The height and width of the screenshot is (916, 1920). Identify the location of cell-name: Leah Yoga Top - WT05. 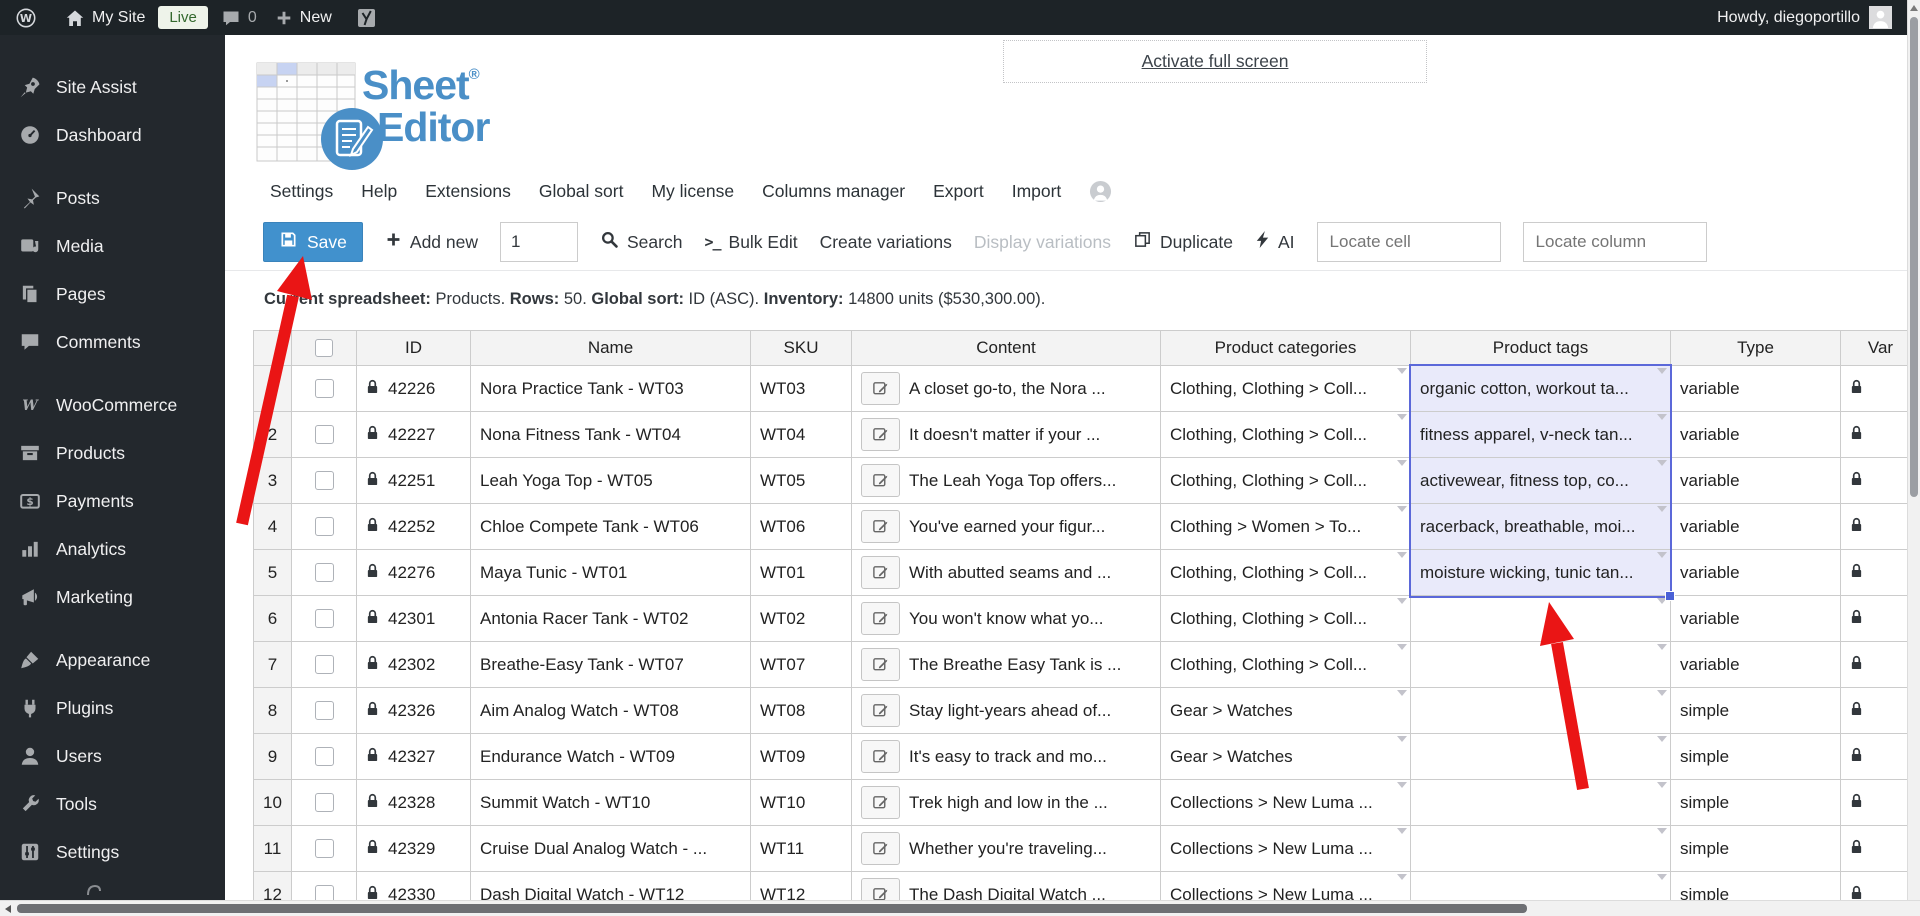
(610, 480).